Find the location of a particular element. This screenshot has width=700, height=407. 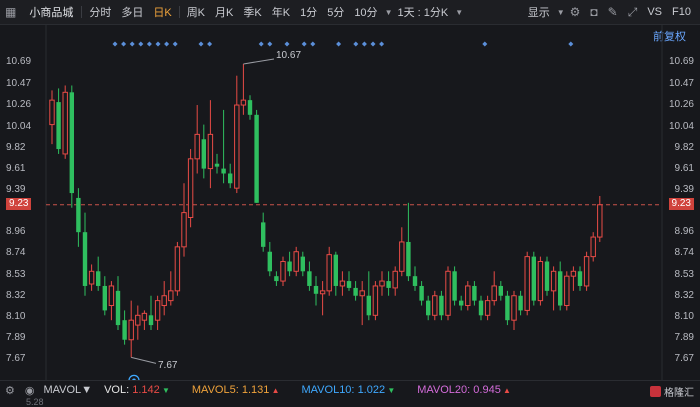

tab-1fen: 1分 is located at coordinates (308, 12).